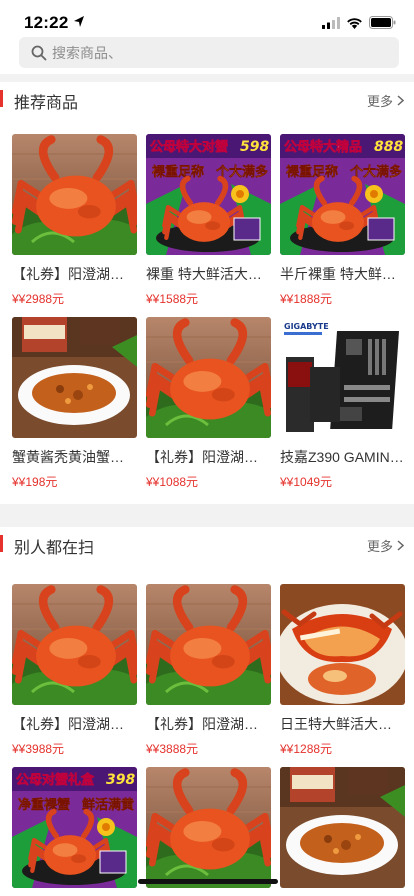  What do you see at coordinates (388, 147) in the screenshot?
I see `svg-text: 888` at bounding box center [388, 147].